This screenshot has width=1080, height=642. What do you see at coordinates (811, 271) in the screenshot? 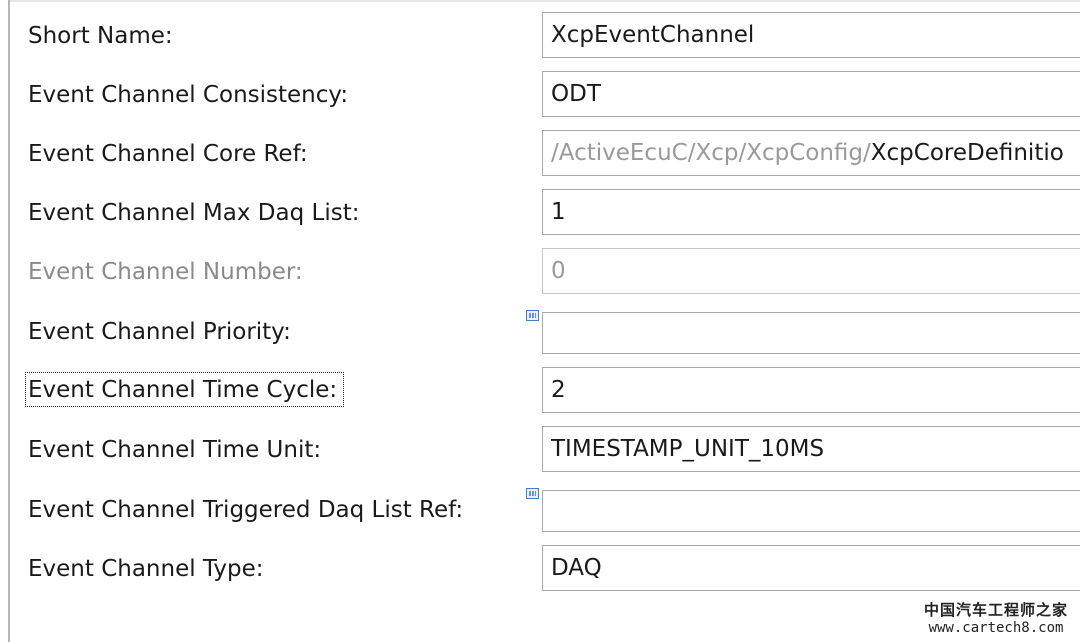
I see `event-channel-number-input: 0` at bounding box center [811, 271].